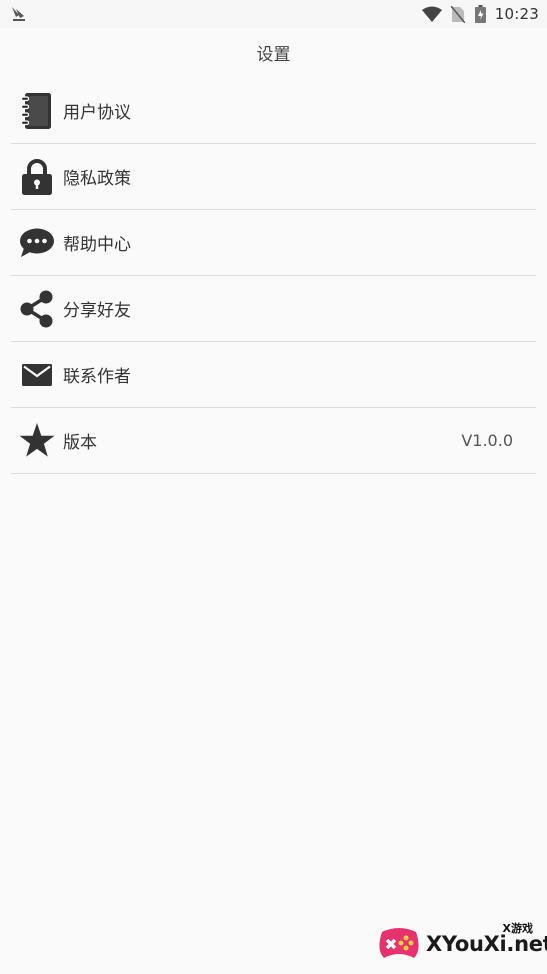  What do you see at coordinates (486, 944) in the screenshot?
I see `watermark-text: XYouXi.net` at bounding box center [486, 944].